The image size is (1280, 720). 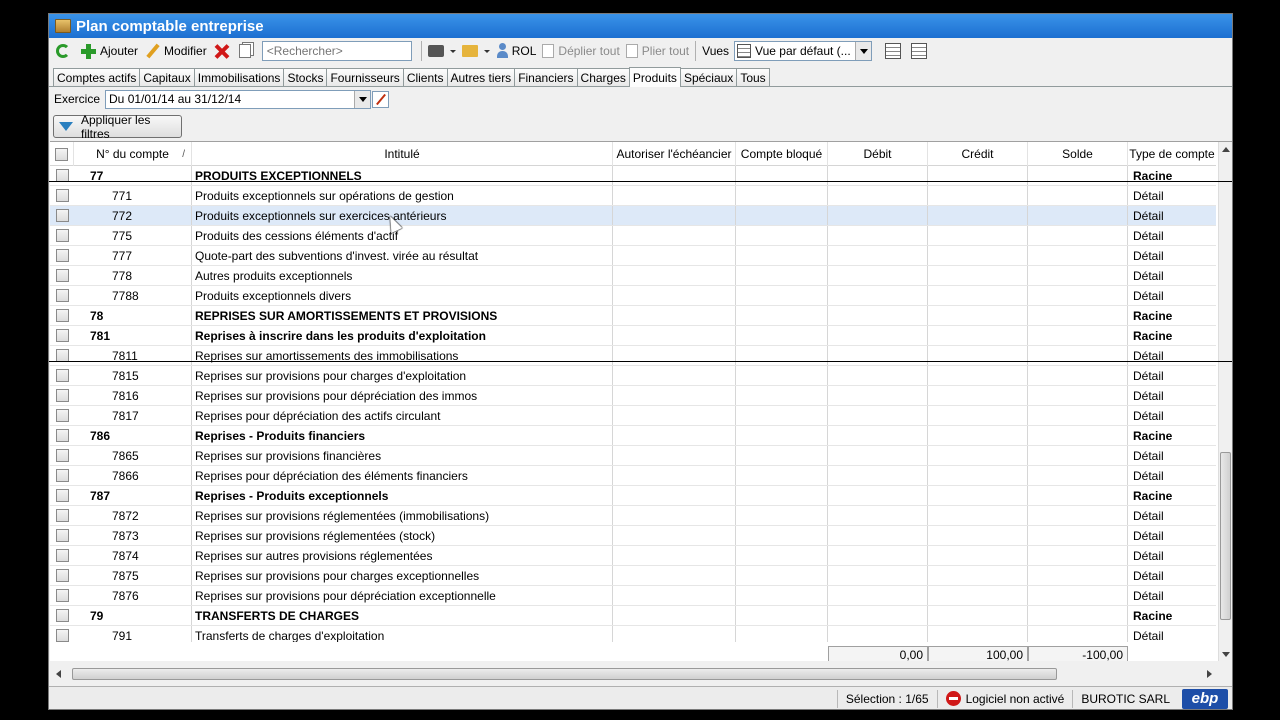 What do you see at coordinates (175, 51) in the screenshot?
I see `modify-button: Modifier` at bounding box center [175, 51].